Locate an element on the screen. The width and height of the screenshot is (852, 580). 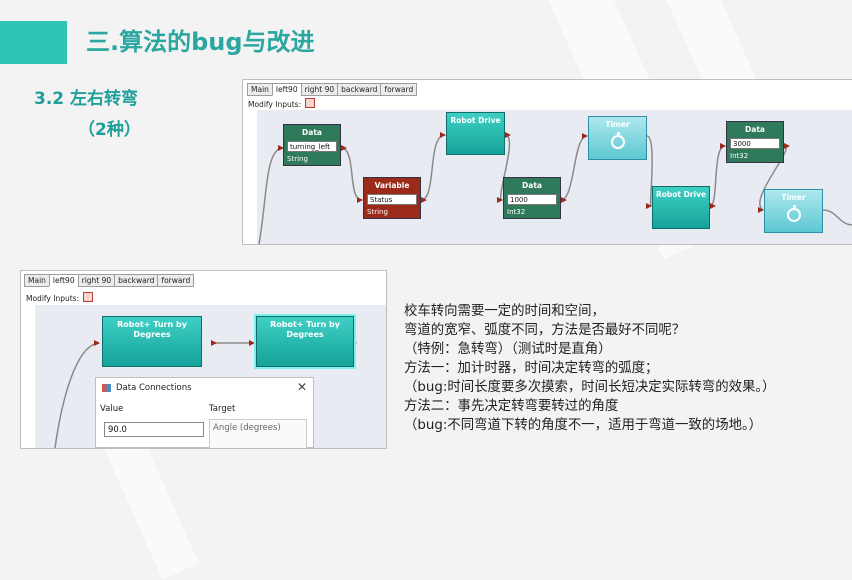
node-value-field: turning_left is located at coordinates (312, 146).